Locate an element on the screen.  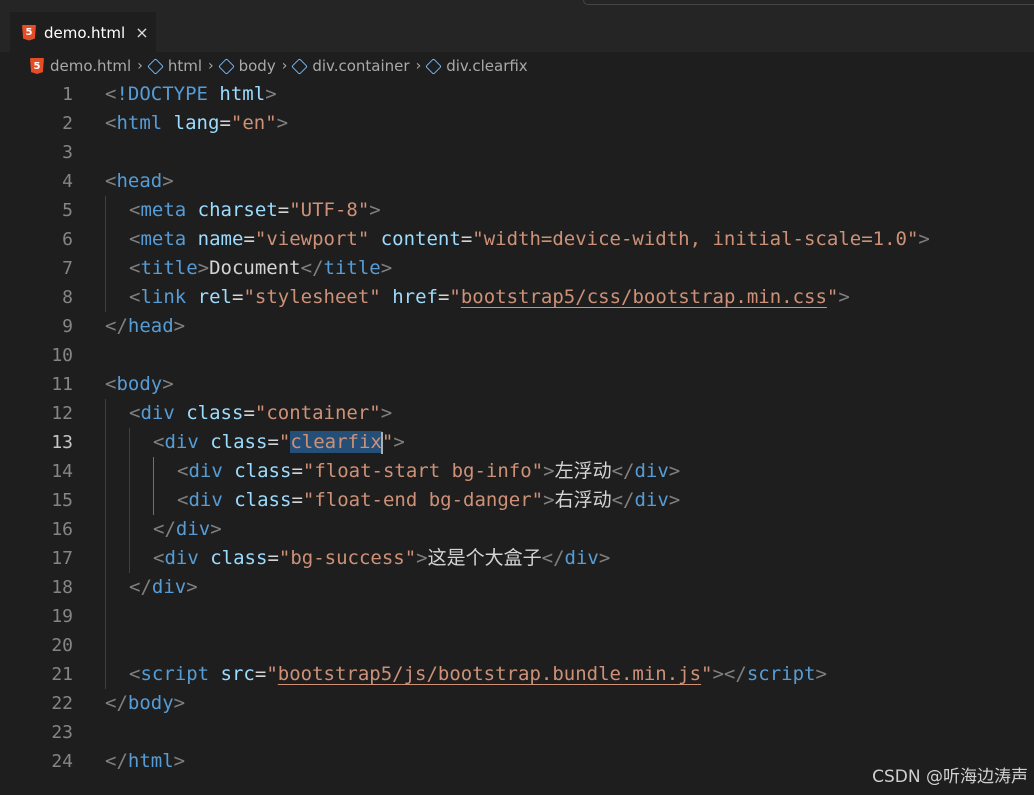
breadcrumb-item: body is located at coordinates (246, 66).